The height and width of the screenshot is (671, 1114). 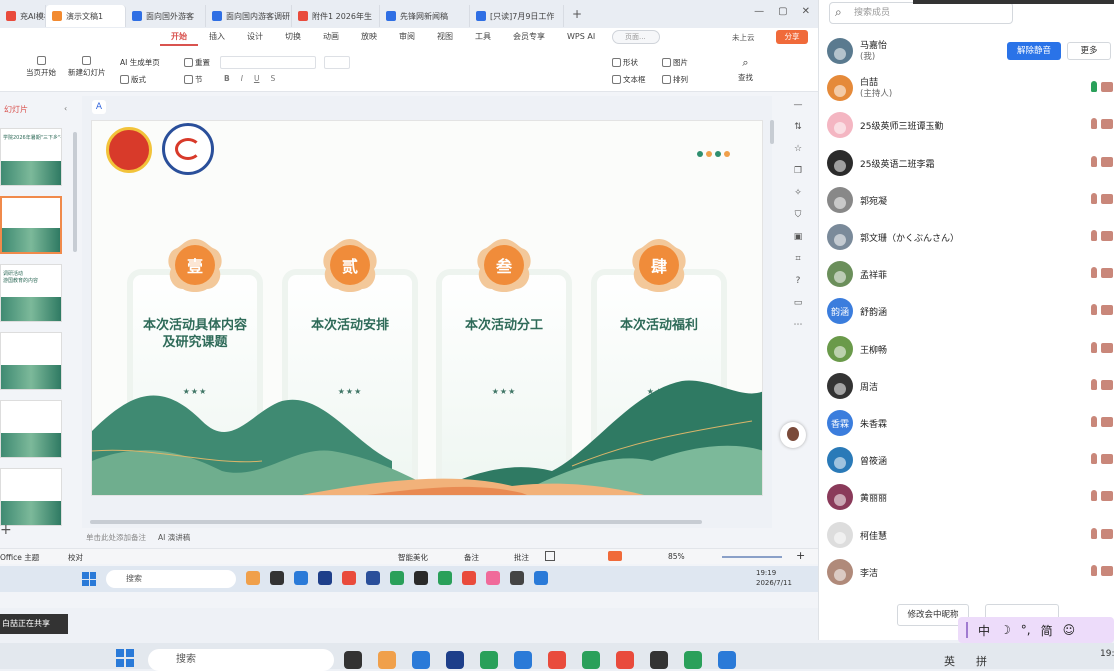 What do you see at coordinates (171, 579) in the screenshot?
I see `taskbar-search-input: 搜索` at bounding box center [171, 579].